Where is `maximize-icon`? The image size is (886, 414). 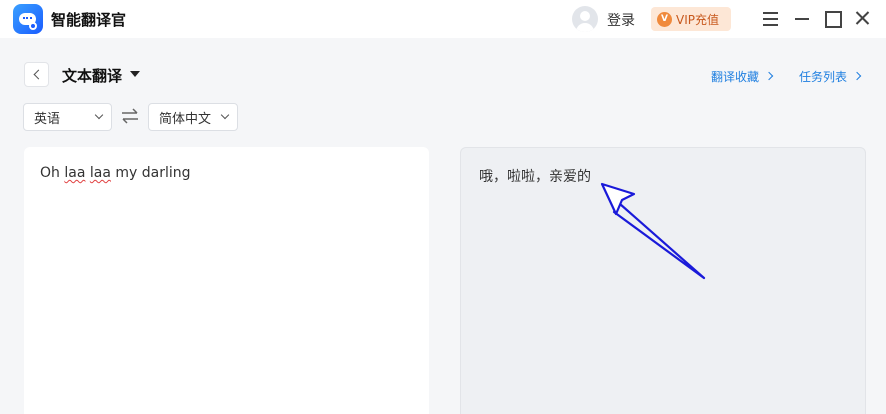
maximize-icon is located at coordinates (833, 19).